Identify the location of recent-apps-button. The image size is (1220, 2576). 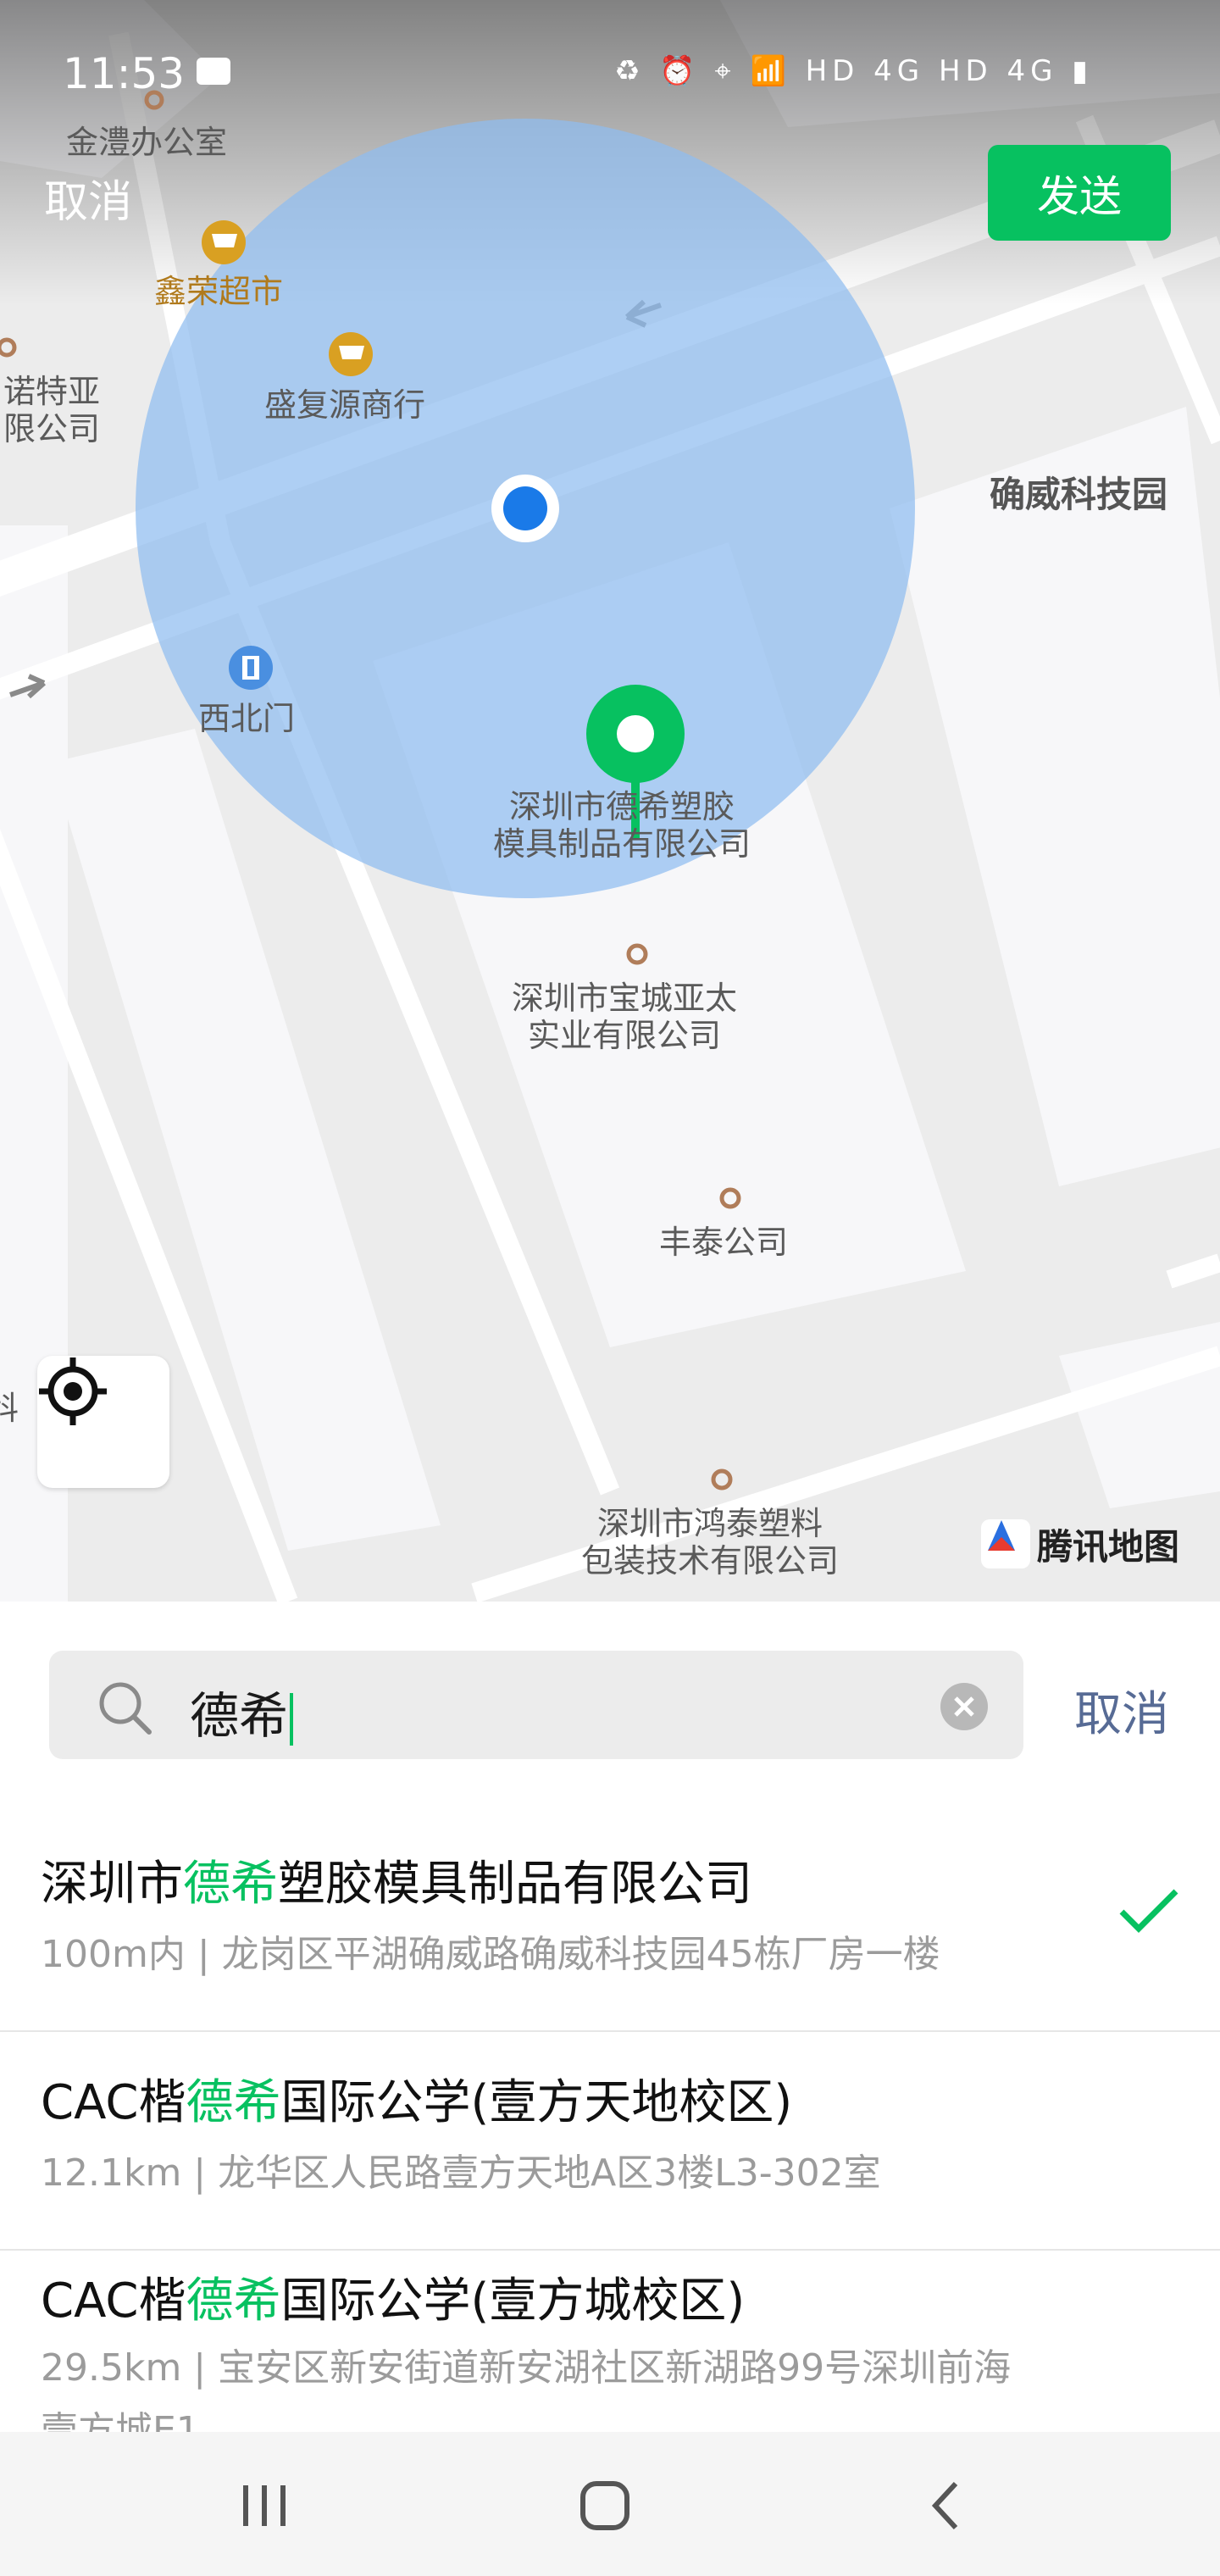
(264, 2505).